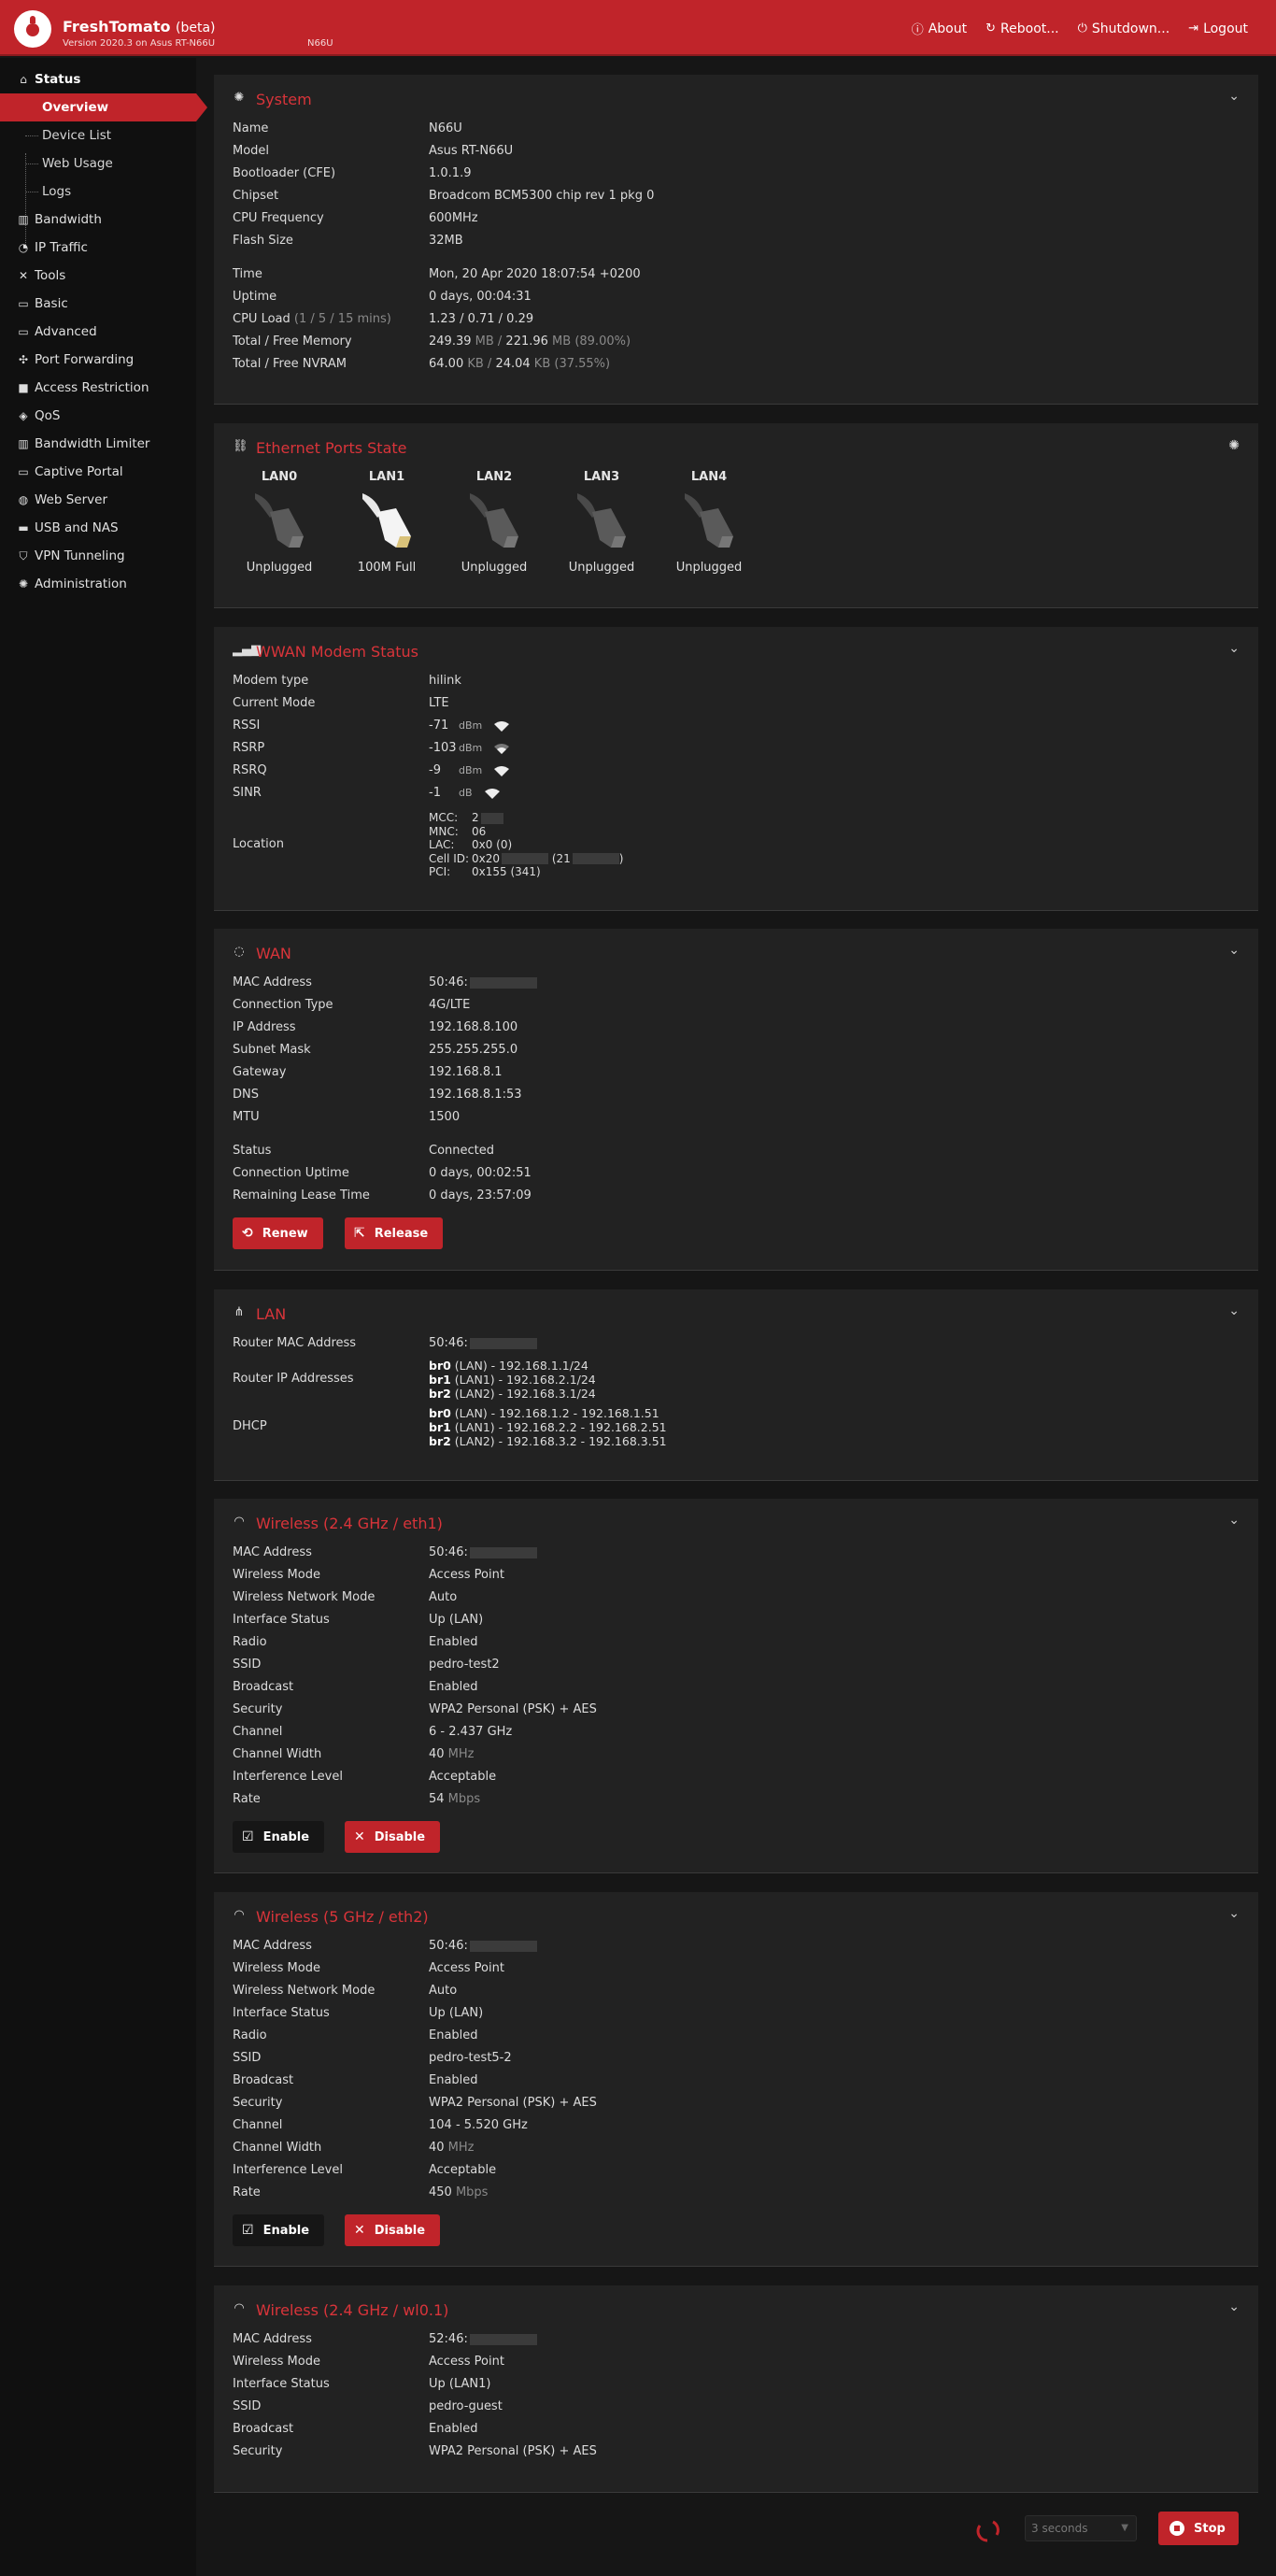  Describe the element at coordinates (278, 218) in the screenshot. I see `row-label: CPU Frequency` at that location.